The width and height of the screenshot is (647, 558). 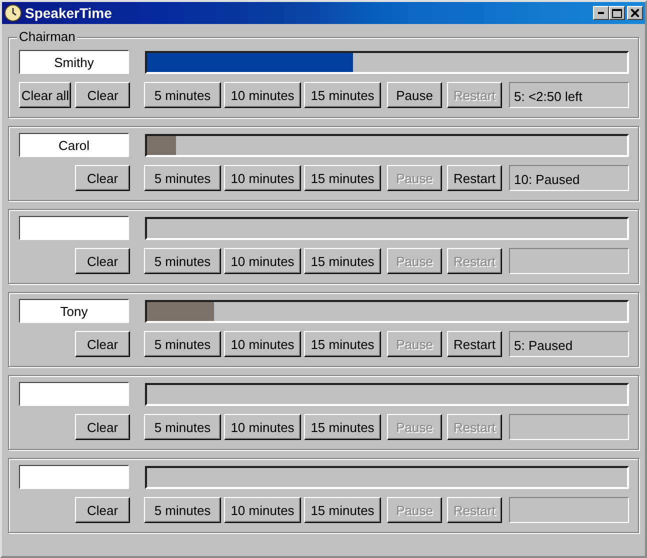 I want to click on close-icon, so click(x=635, y=13).